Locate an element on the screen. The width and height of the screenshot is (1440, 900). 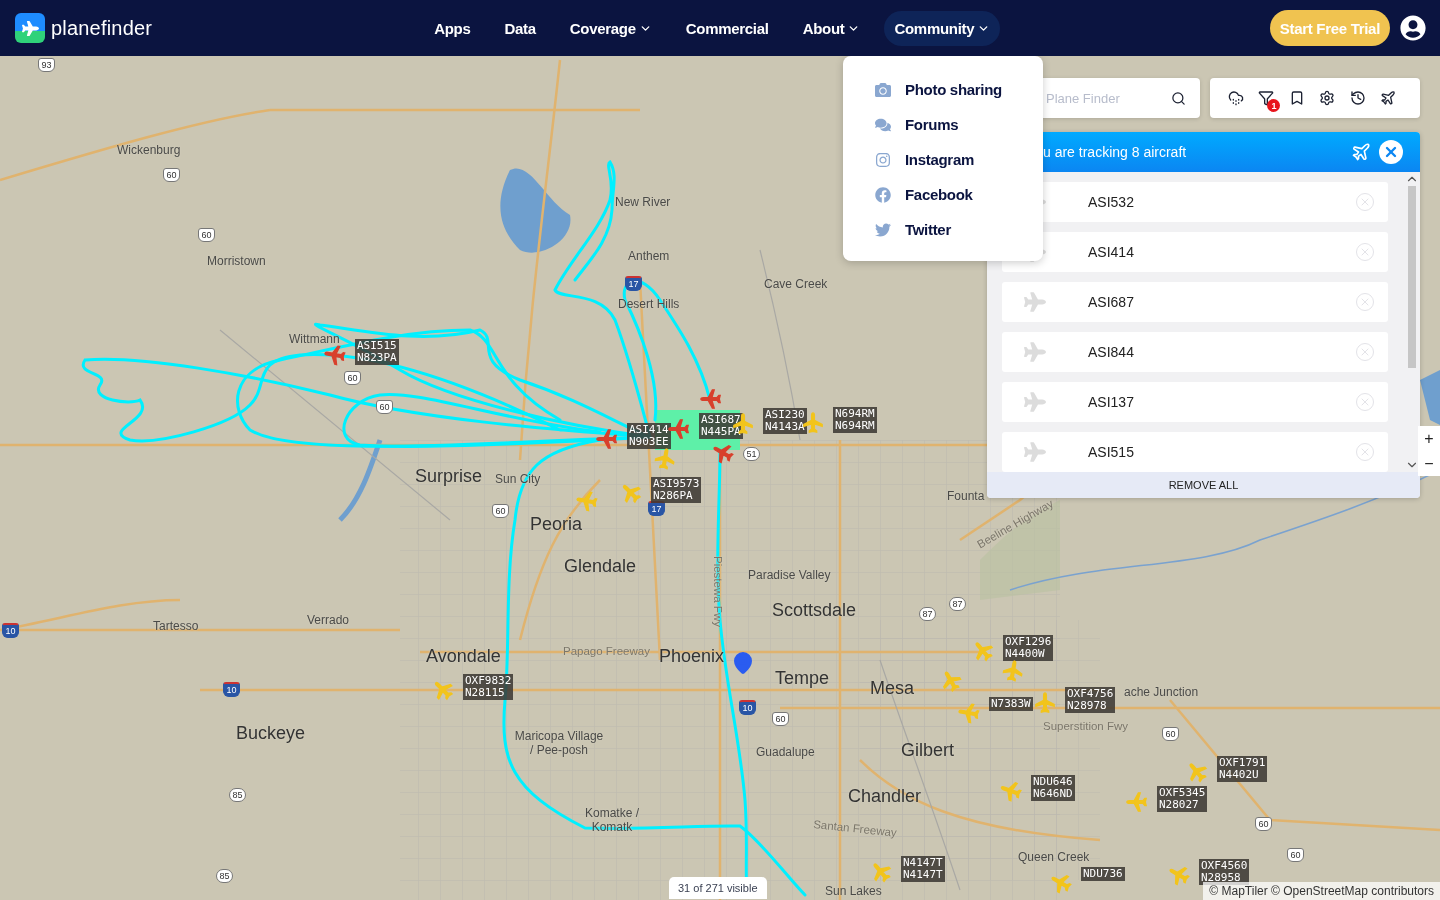
aircraft-tag: NDU736 is located at coordinates (1103, 874).